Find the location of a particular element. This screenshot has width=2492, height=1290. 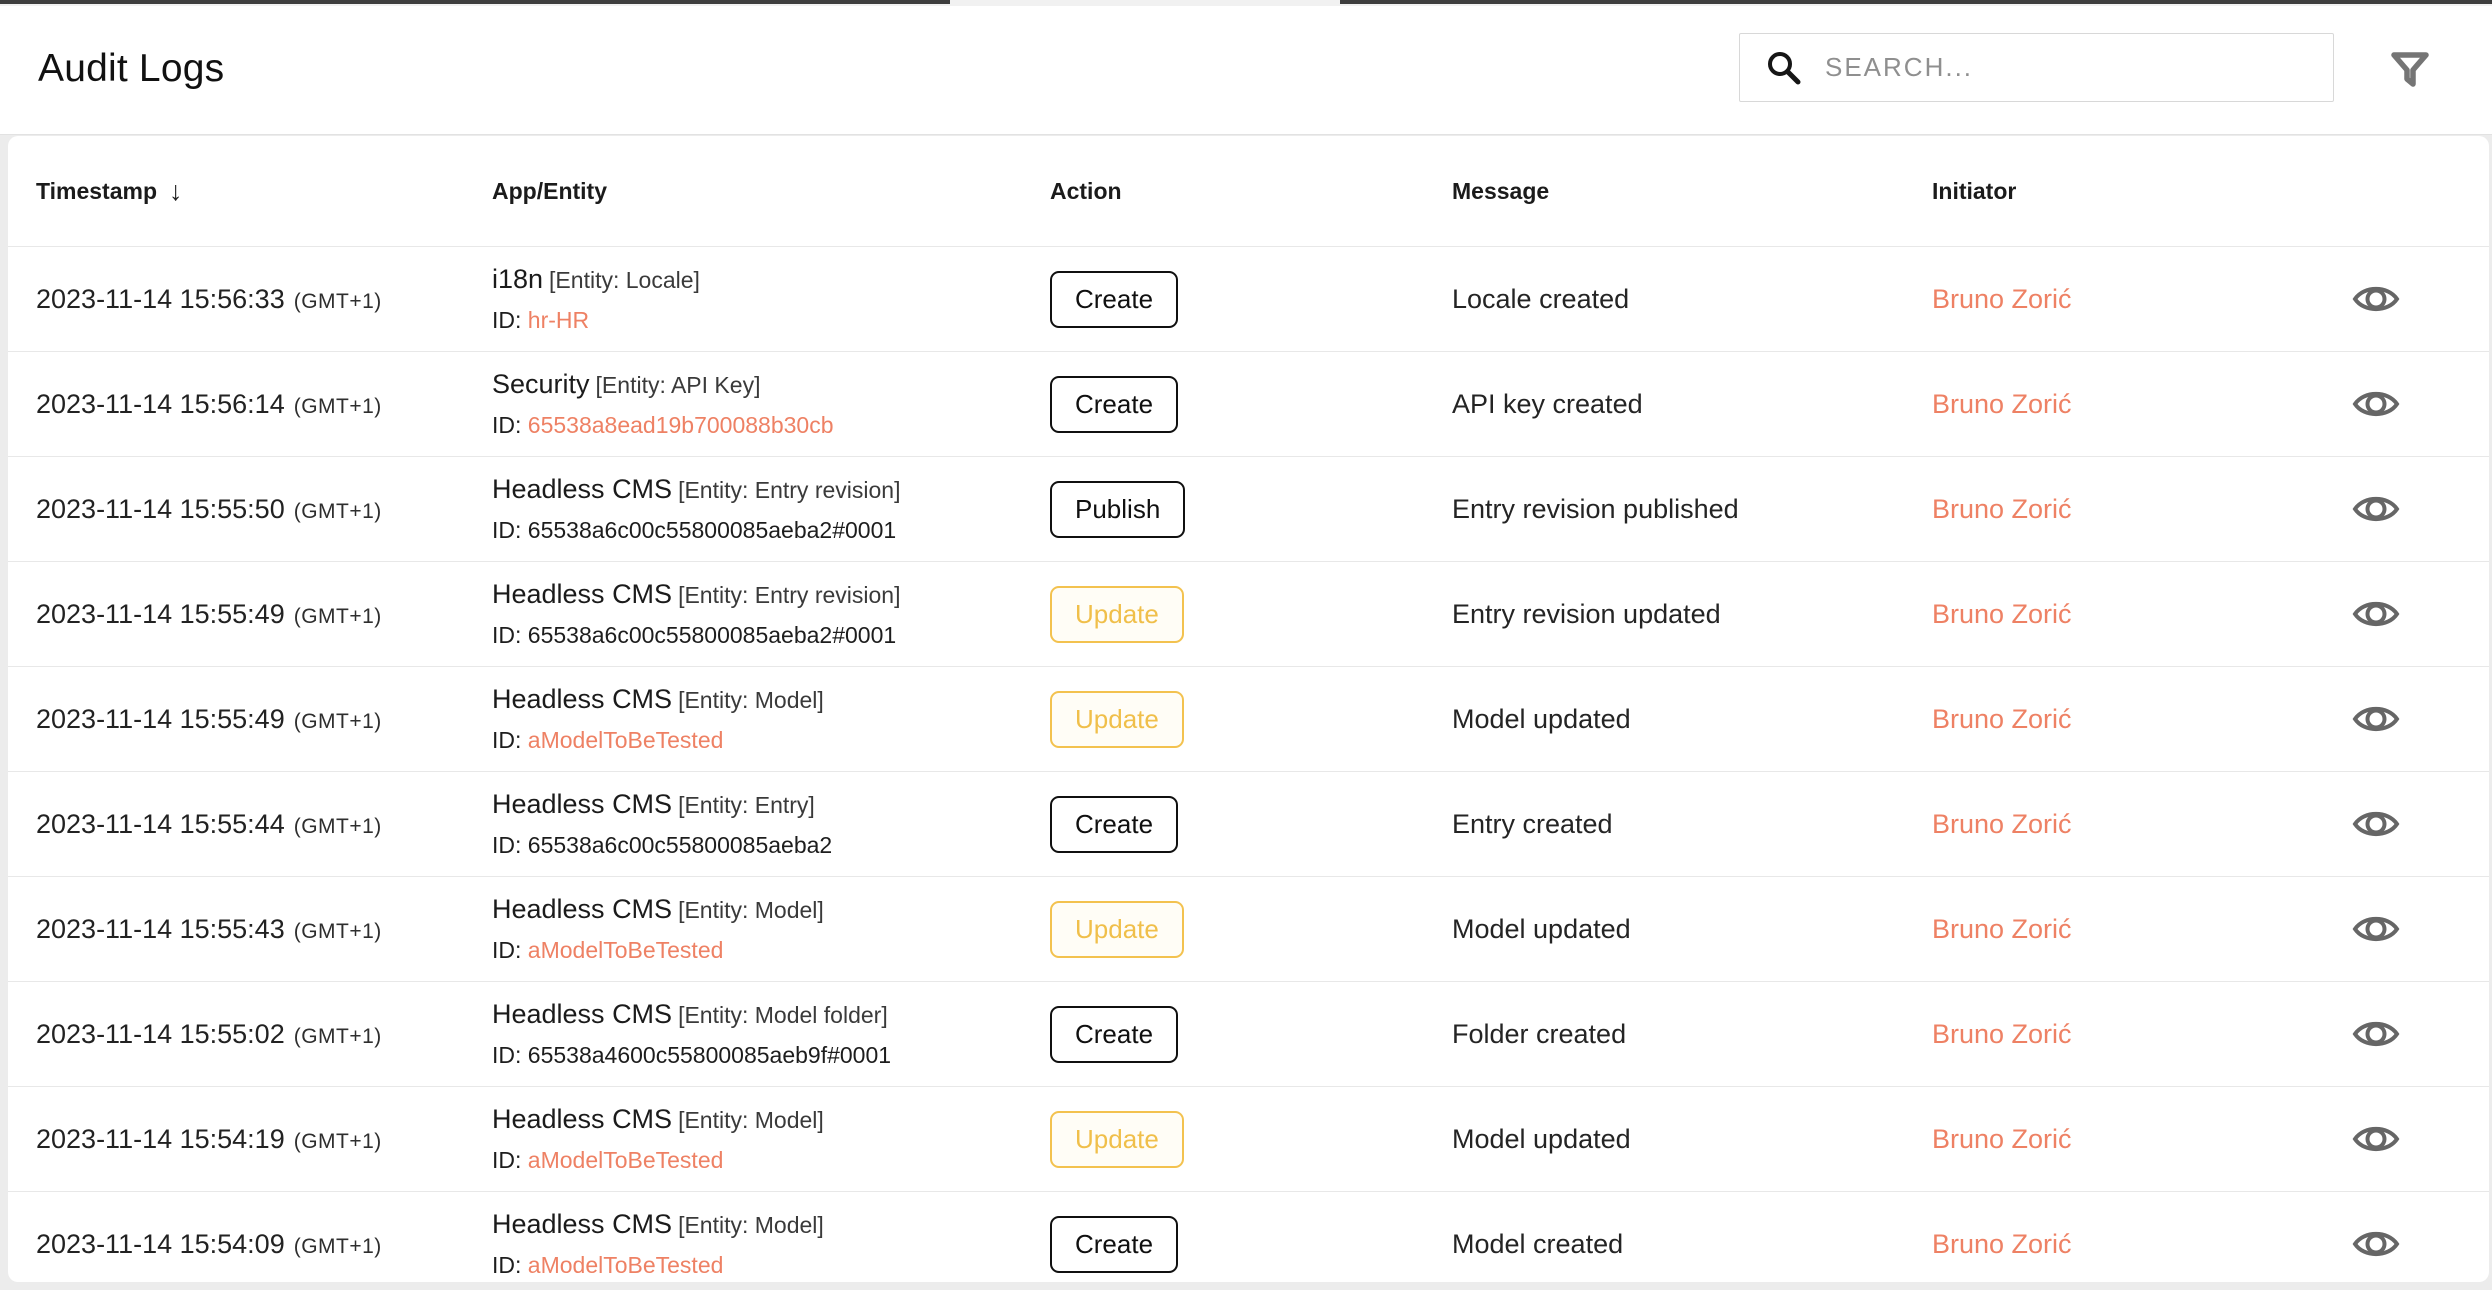

app-name: Security is located at coordinates (541, 384).